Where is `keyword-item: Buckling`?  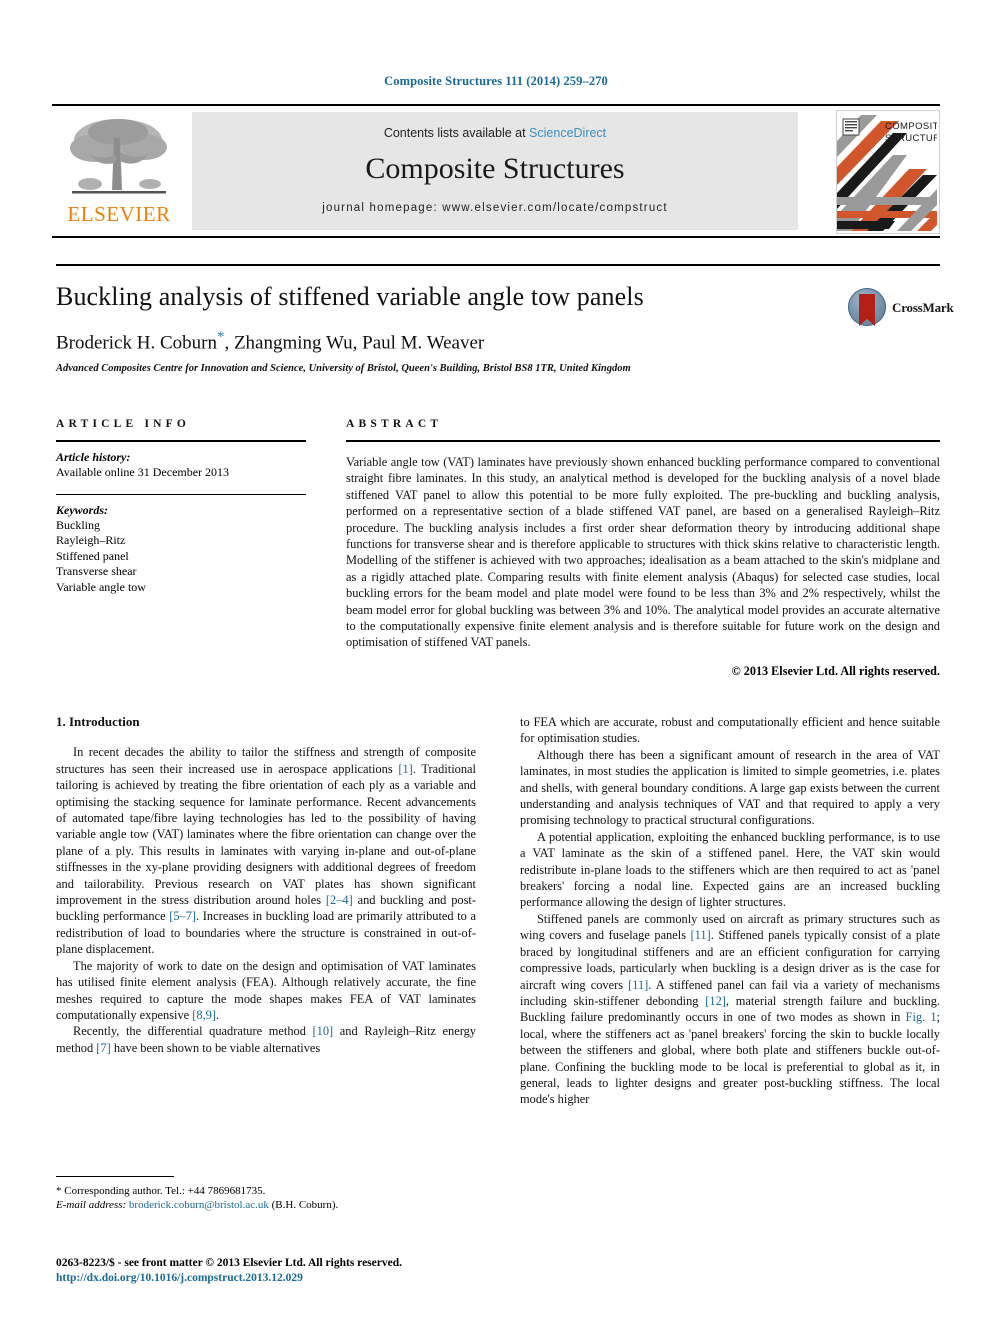
keyword-item: Buckling is located at coordinates (78, 524).